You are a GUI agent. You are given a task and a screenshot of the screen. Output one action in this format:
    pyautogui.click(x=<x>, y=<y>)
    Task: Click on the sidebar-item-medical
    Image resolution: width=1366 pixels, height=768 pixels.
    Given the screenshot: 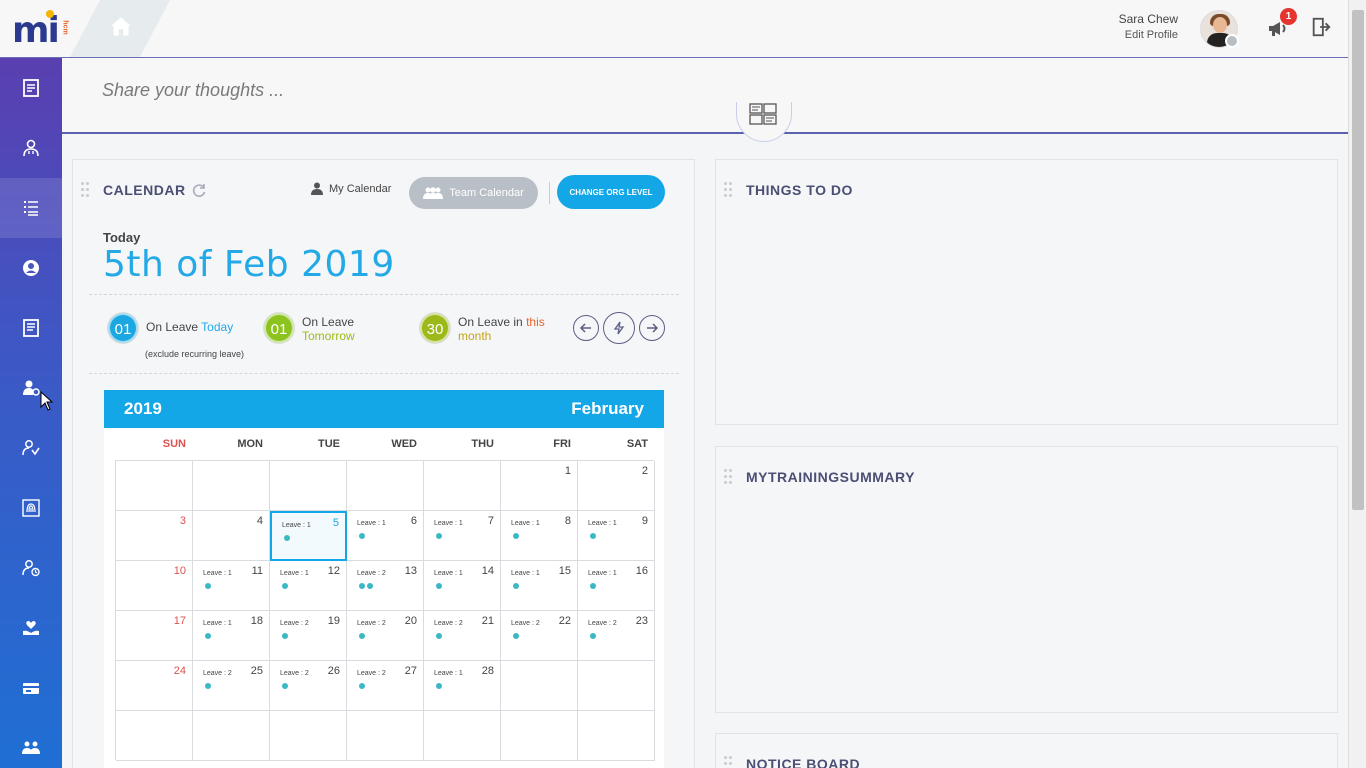 What is the action you would take?
    pyautogui.click(x=31, y=148)
    